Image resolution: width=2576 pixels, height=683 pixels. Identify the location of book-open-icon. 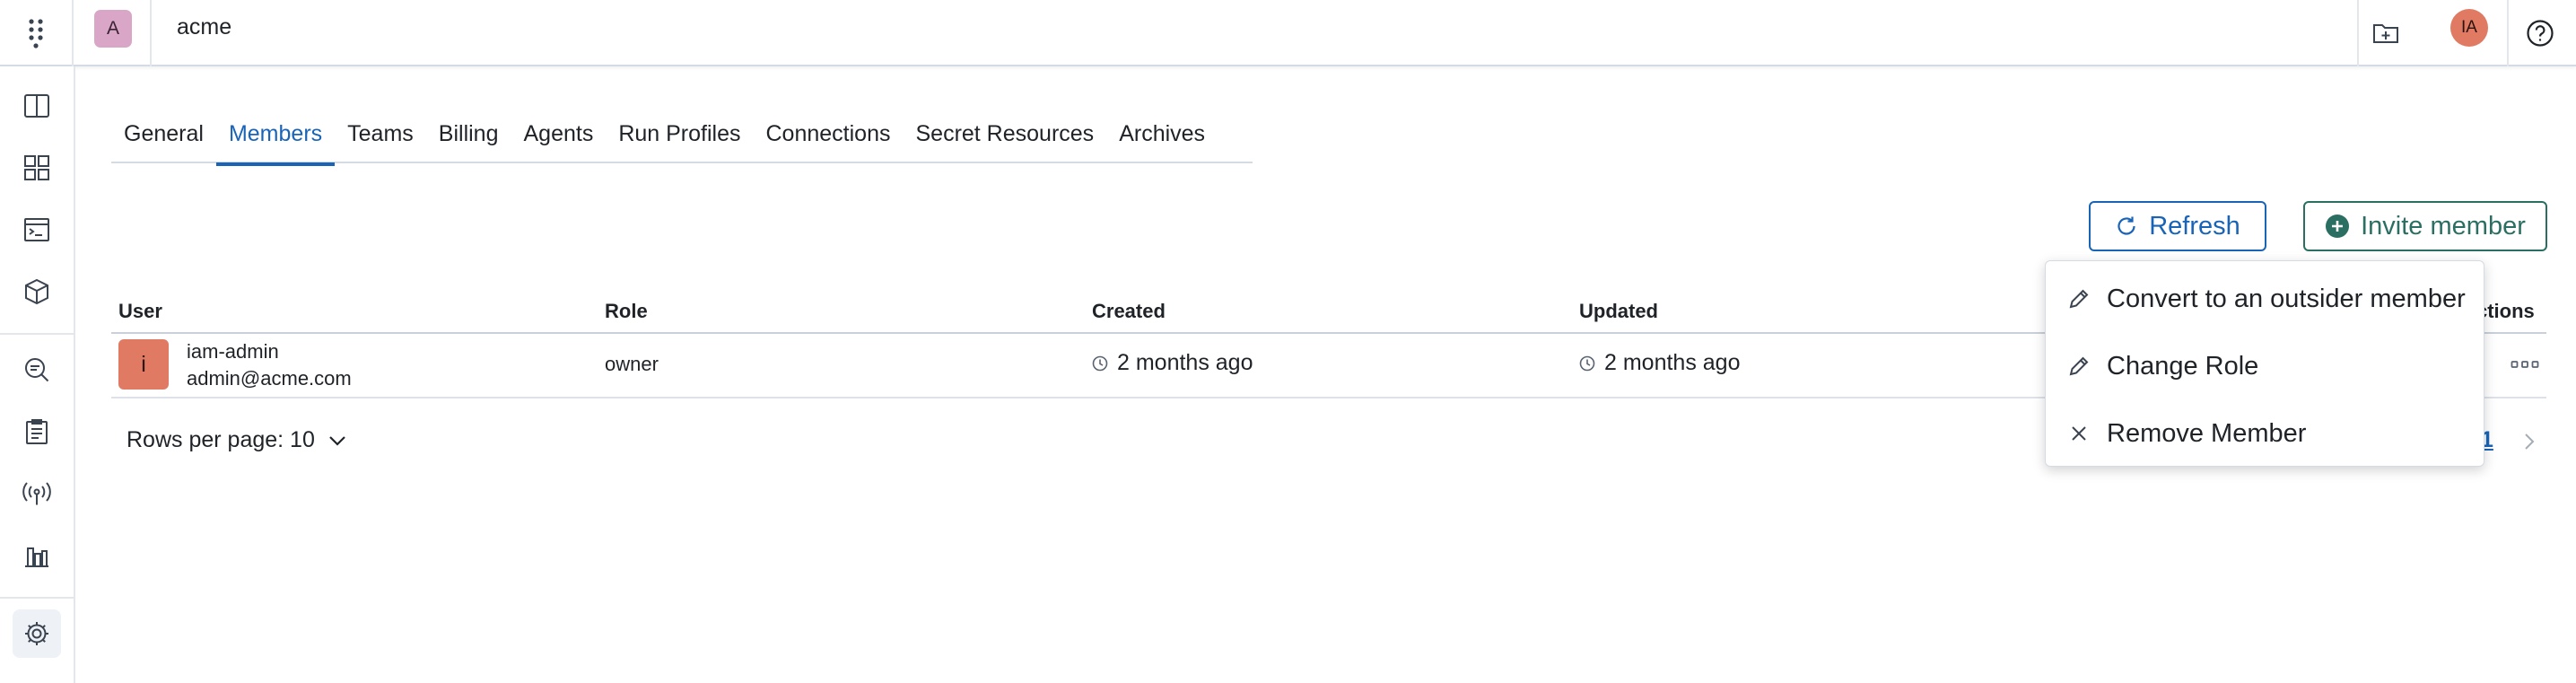
(37, 106).